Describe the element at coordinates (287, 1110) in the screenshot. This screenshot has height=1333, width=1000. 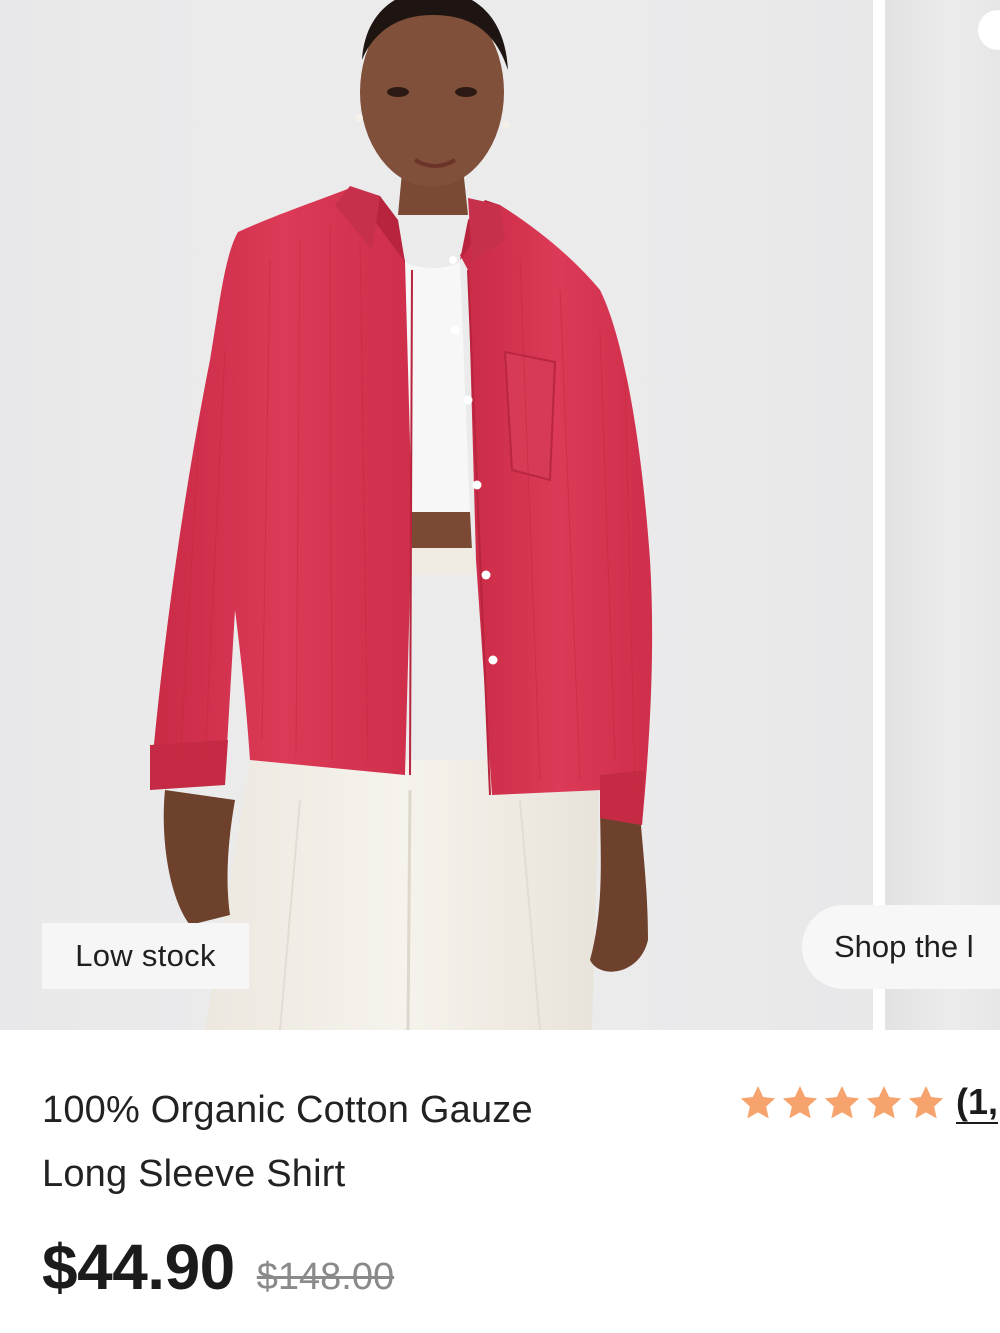
I see `product-title-line-1: 100% Organic Cotton Gauze` at that location.